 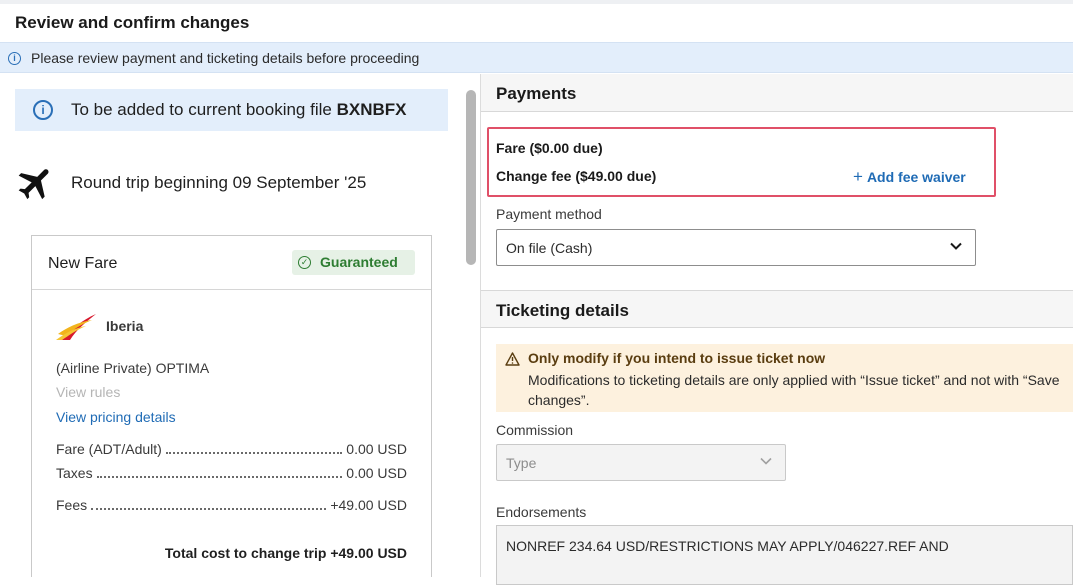 I want to click on change-fee-due: Change fee ($49.00 due), so click(x=576, y=176).